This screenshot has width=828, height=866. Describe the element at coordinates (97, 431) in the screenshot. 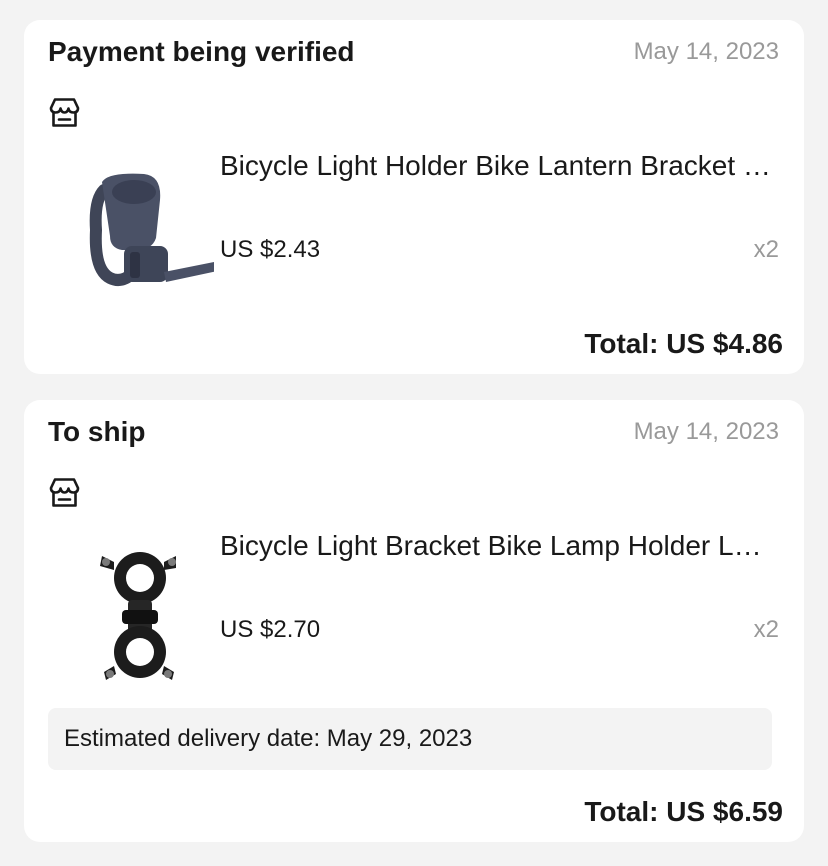

I see `order-status: To ship` at that location.